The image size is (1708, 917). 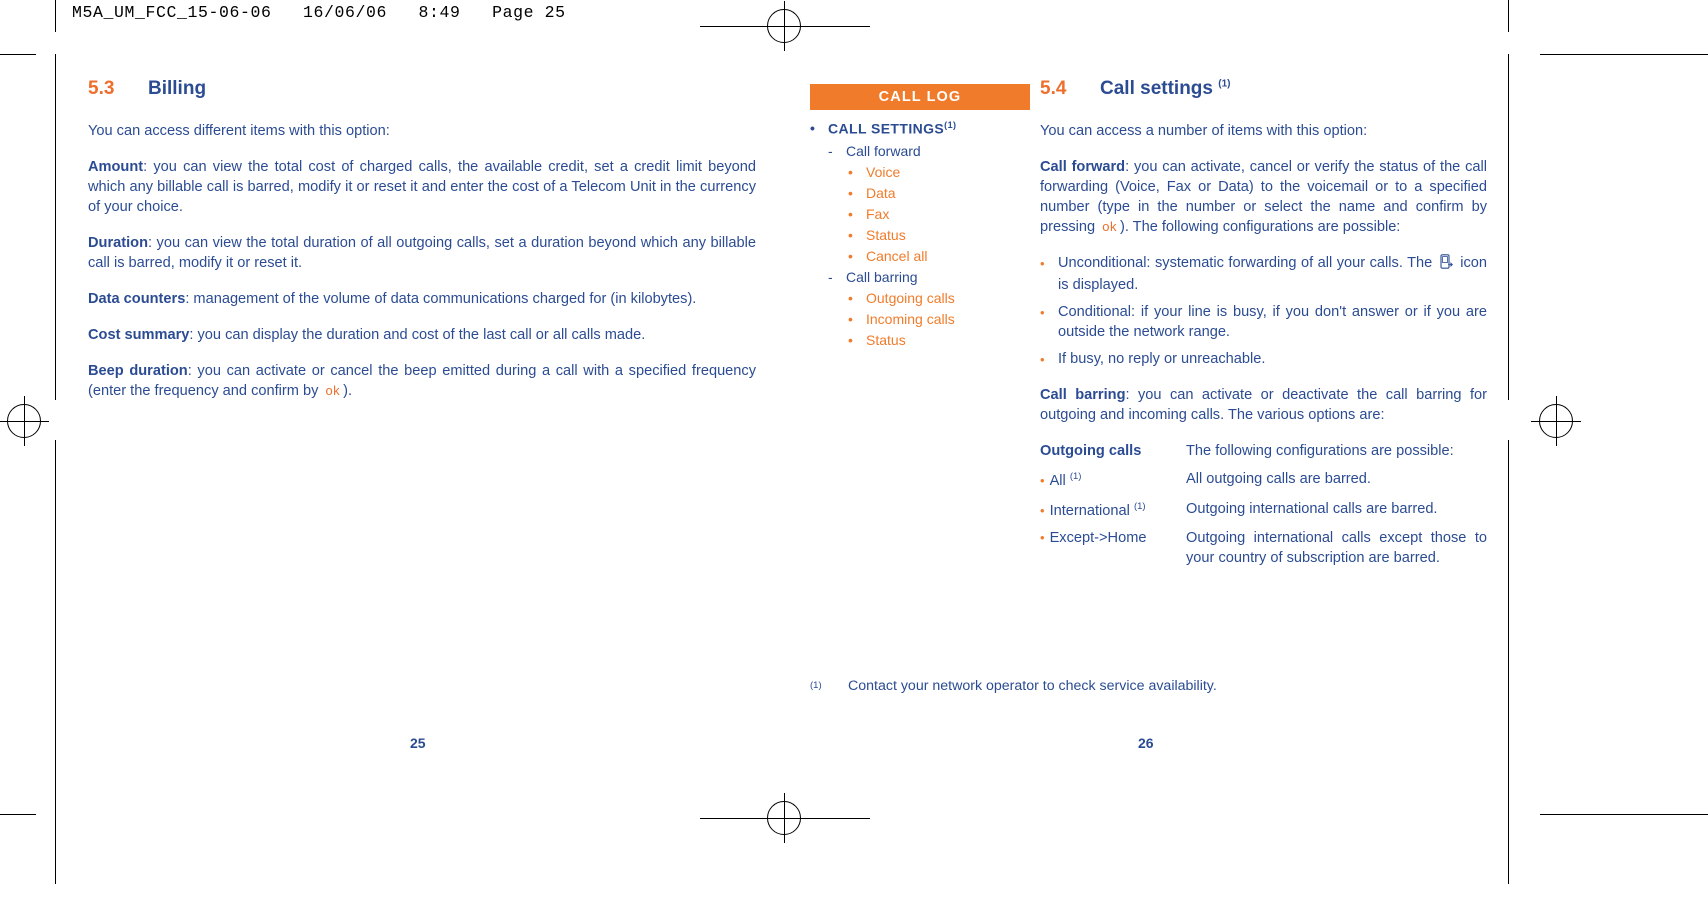 What do you see at coordinates (944, 340) in the screenshot?
I see `tree-item-status-barring: • Status` at bounding box center [944, 340].